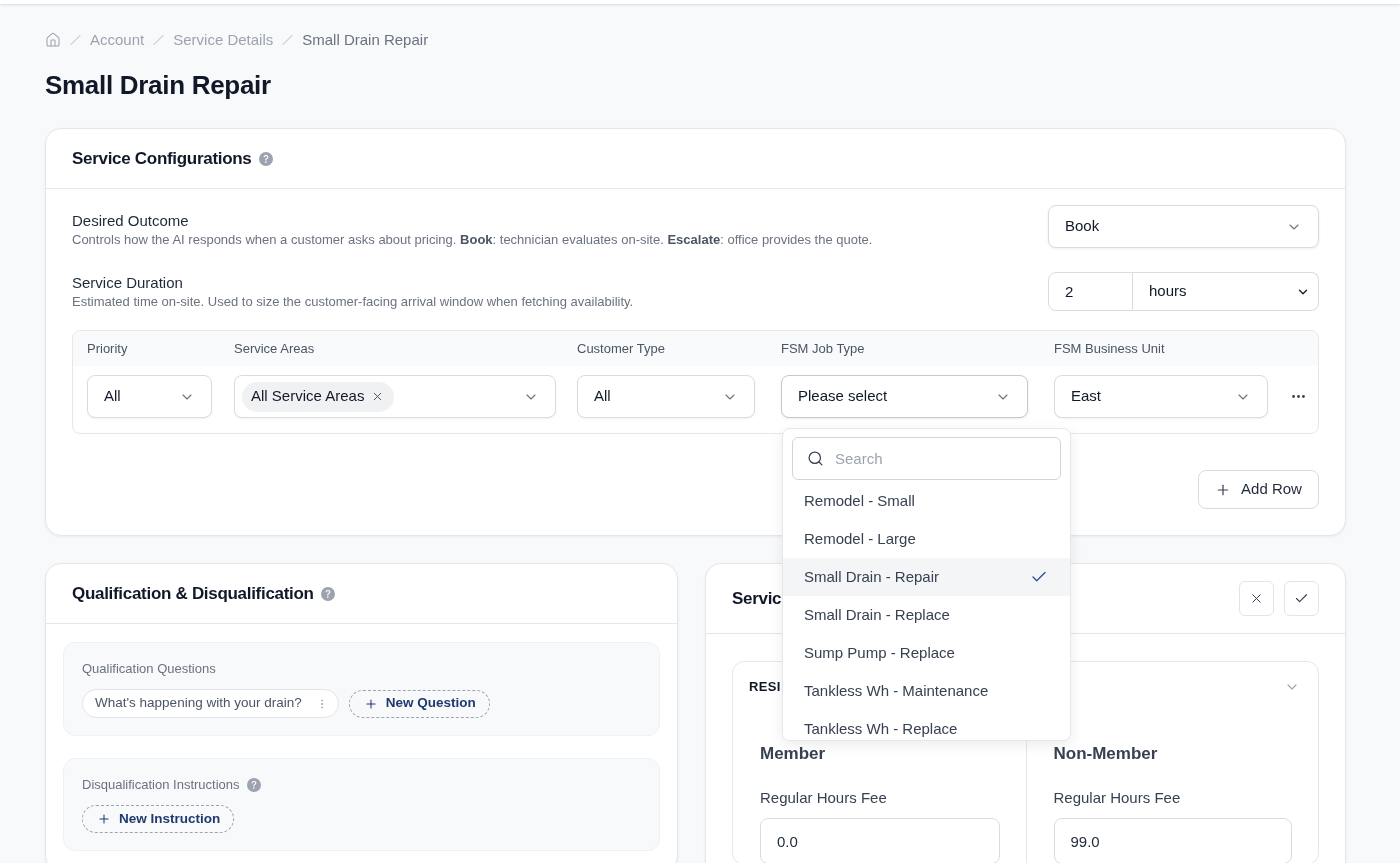 This screenshot has height=863, width=1400. What do you see at coordinates (128, 283) in the screenshot?
I see `setting-label: Service Duration` at bounding box center [128, 283].